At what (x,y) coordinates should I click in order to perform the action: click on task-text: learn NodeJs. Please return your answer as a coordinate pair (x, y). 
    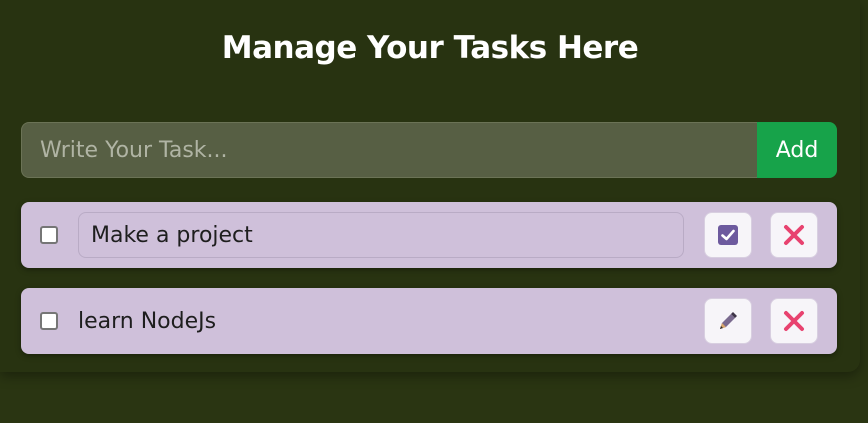
    Looking at the image, I should click on (147, 321).